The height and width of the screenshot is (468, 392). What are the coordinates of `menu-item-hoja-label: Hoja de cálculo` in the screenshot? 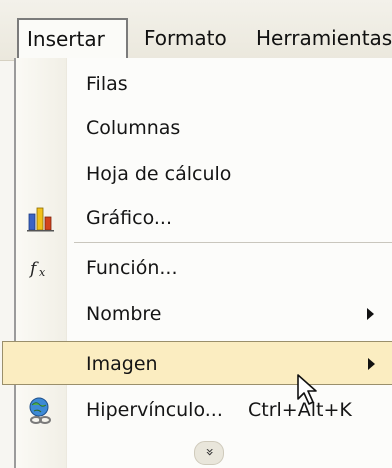 It's located at (159, 174).